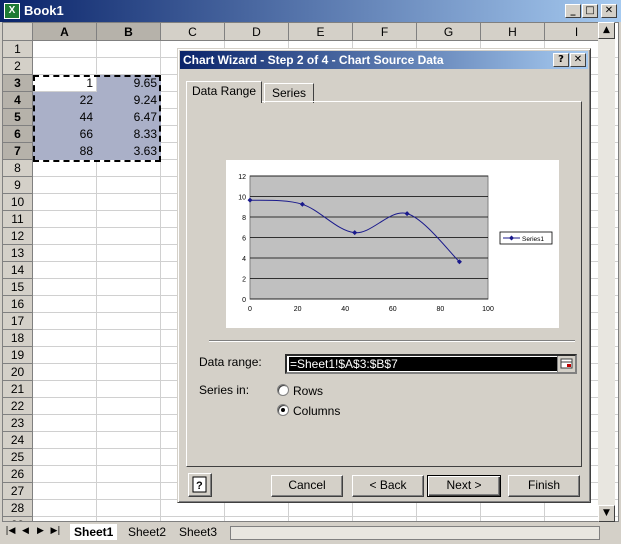 The image size is (621, 544). What do you see at coordinates (18, 253) in the screenshot?
I see `row-header-13: 13` at bounding box center [18, 253].